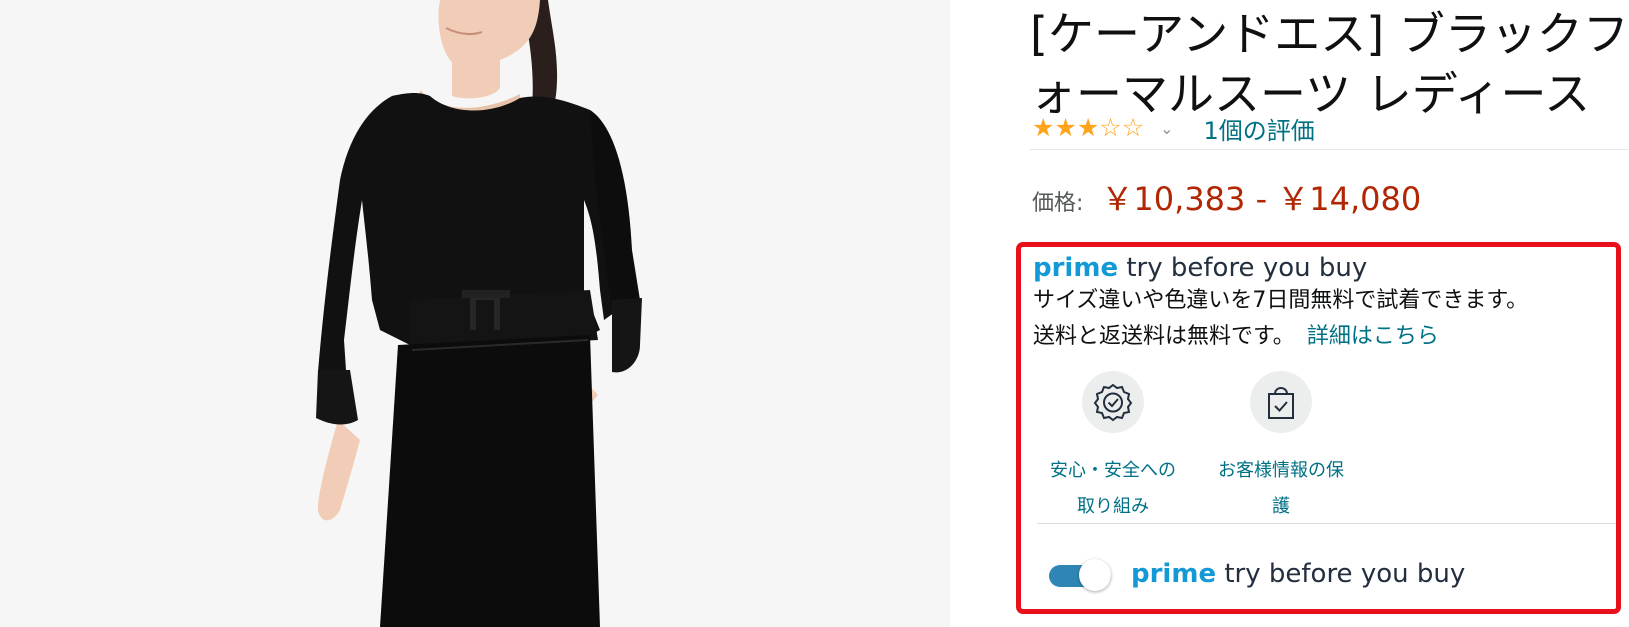 The height and width of the screenshot is (627, 1629). What do you see at coordinates (1281, 470) in the screenshot?
I see `feature-privacy-label-line-1: お客様情報の保` at bounding box center [1281, 470].